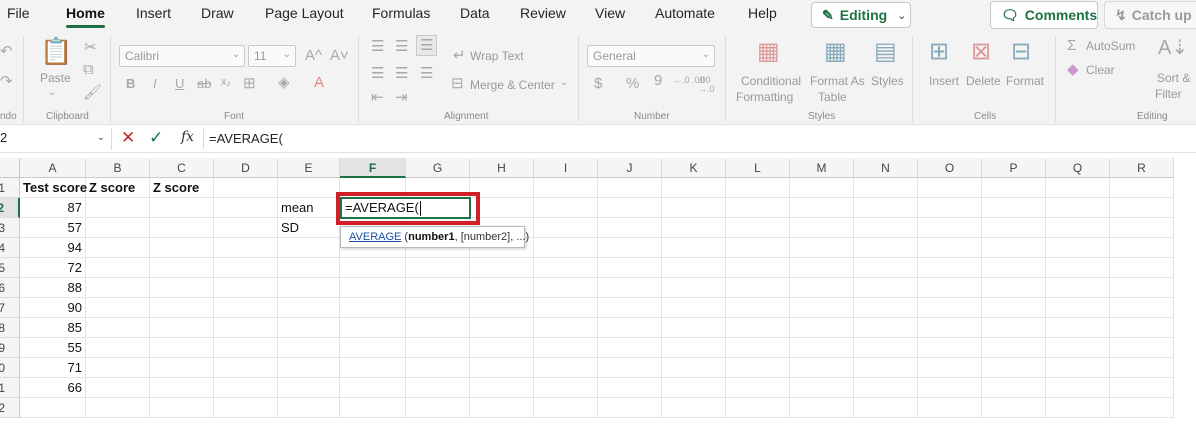  Describe the element at coordinates (566, 288) in the screenshot. I see `cell-i6` at that location.